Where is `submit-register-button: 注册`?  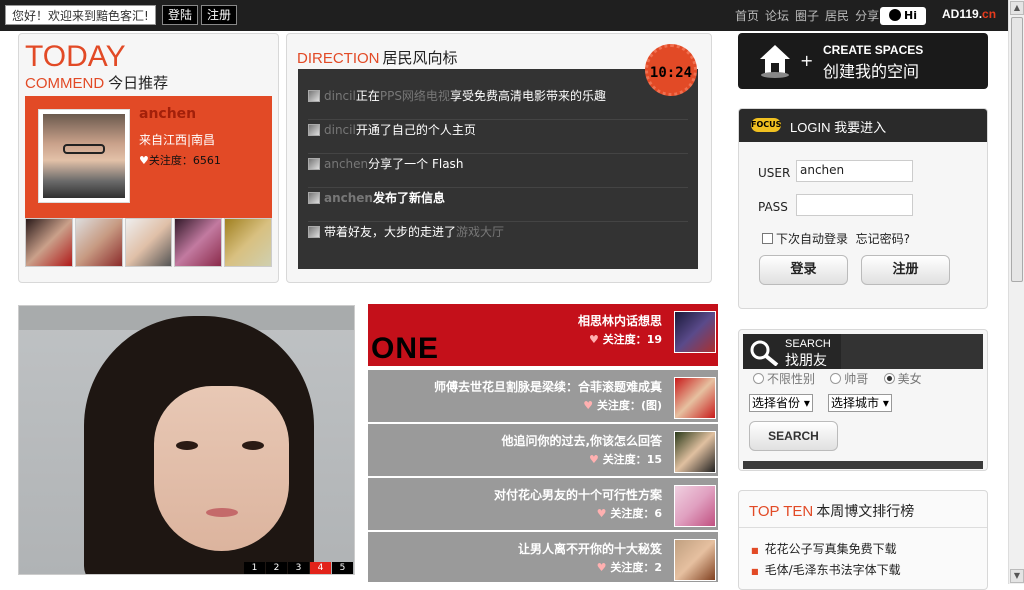
submit-register-button: 注册 is located at coordinates (905, 270).